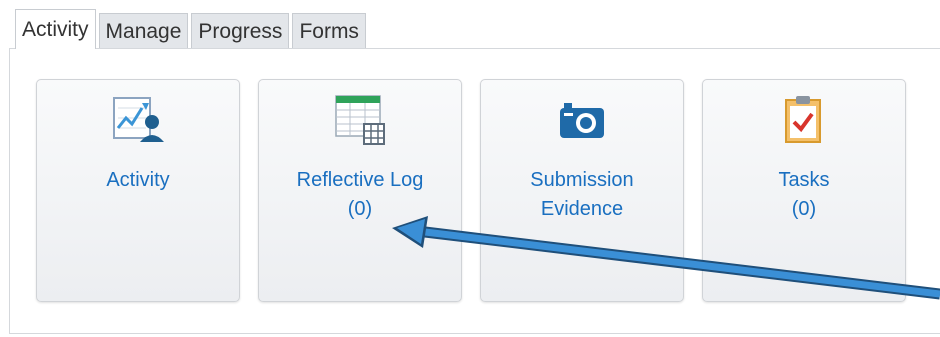 This screenshot has height=337, width=940. I want to click on reflective-log-tile-label: Reflective Log (0), so click(360, 194).